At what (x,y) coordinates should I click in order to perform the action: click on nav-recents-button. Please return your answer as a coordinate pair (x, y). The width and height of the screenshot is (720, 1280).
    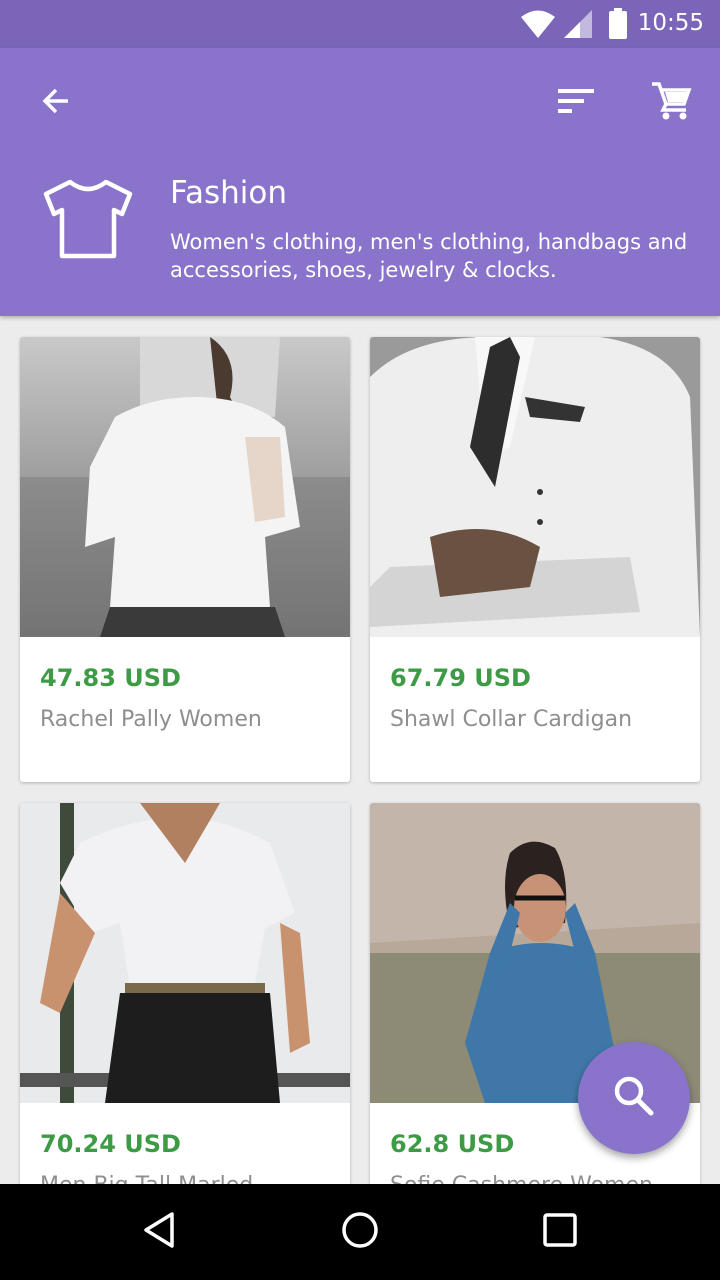
    Looking at the image, I should click on (560, 1232).